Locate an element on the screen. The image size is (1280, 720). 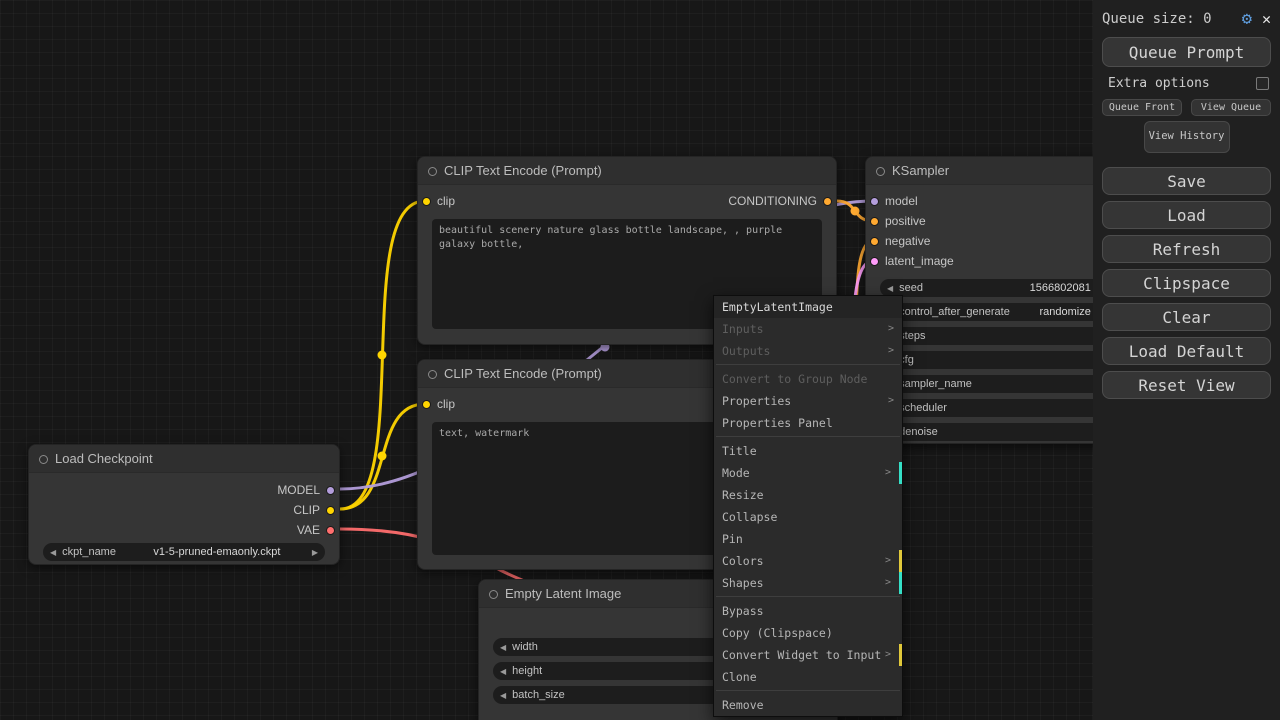
widget-sampler-name: ◀ sampler_name ▶ is located at coordinates (995, 384).